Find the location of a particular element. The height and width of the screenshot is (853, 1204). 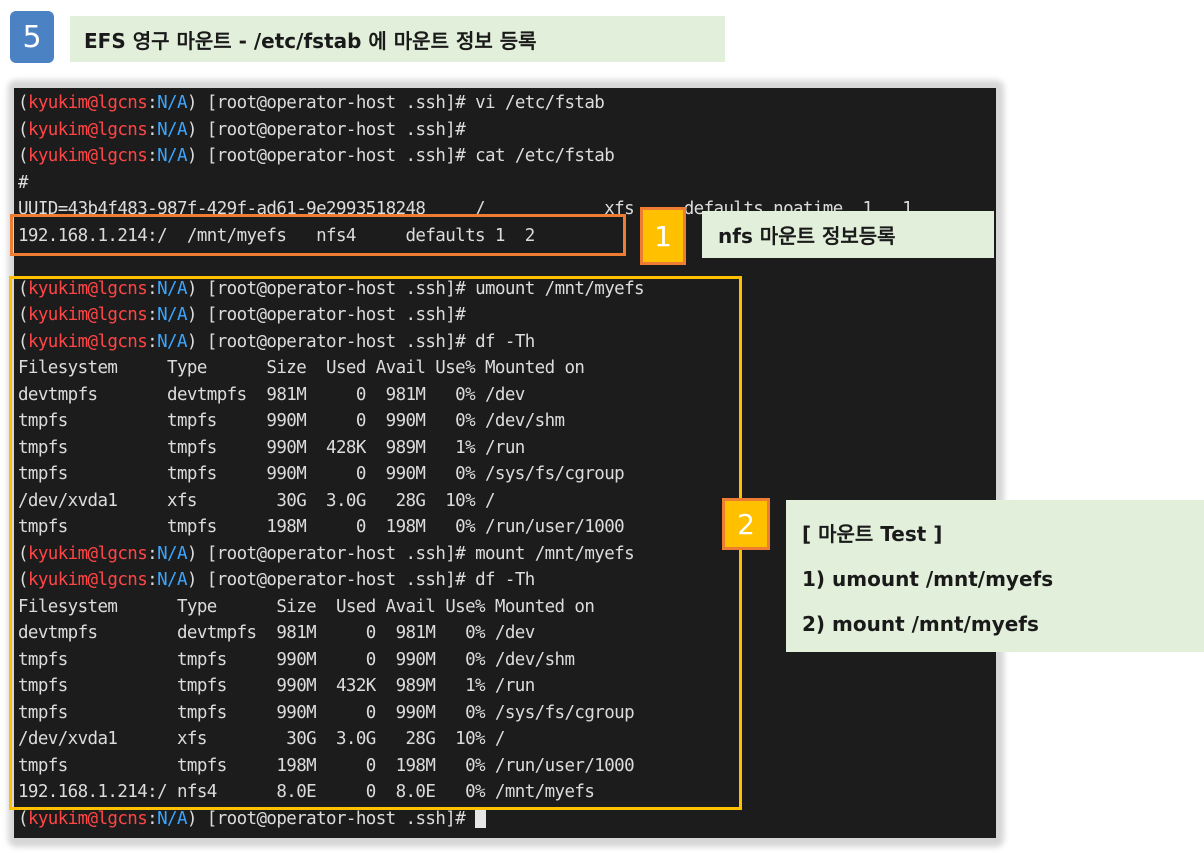

terminal-line-text: cat /etc/fstab is located at coordinates (540, 156).